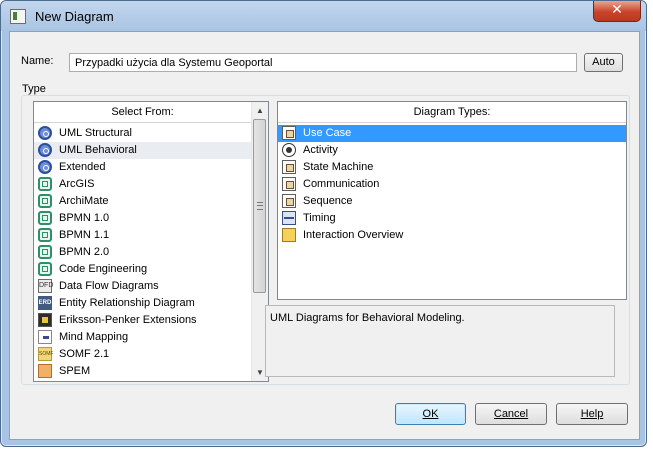 Image resolution: width=653 pixels, height=451 pixels. I want to click on somf-icon: SOMF, so click(45, 354).